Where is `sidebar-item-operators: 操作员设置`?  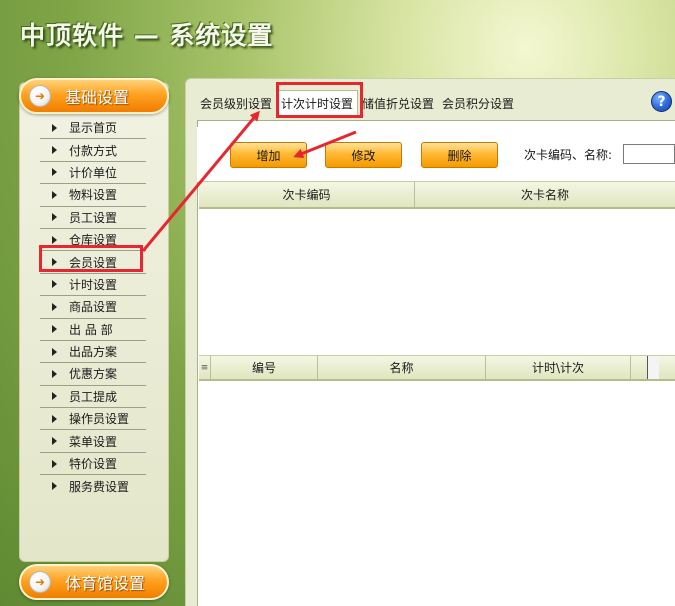
sidebar-item-operators: 操作员设置 is located at coordinates (93, 419).